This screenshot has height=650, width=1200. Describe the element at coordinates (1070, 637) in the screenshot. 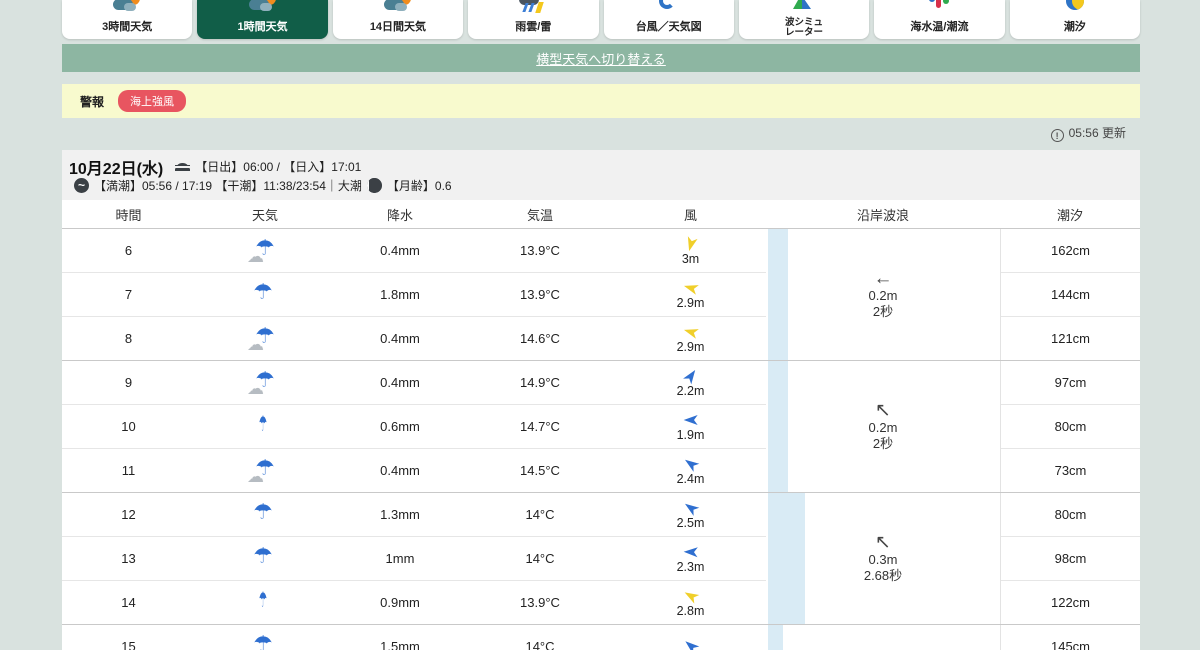

I see `tide-value: 145cm` at that location.